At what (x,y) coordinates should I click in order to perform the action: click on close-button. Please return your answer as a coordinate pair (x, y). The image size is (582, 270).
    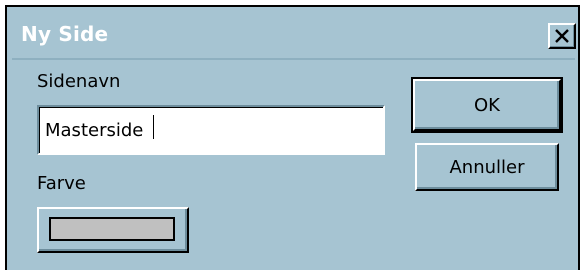
    Looking at the image, I should click on (562, 36).